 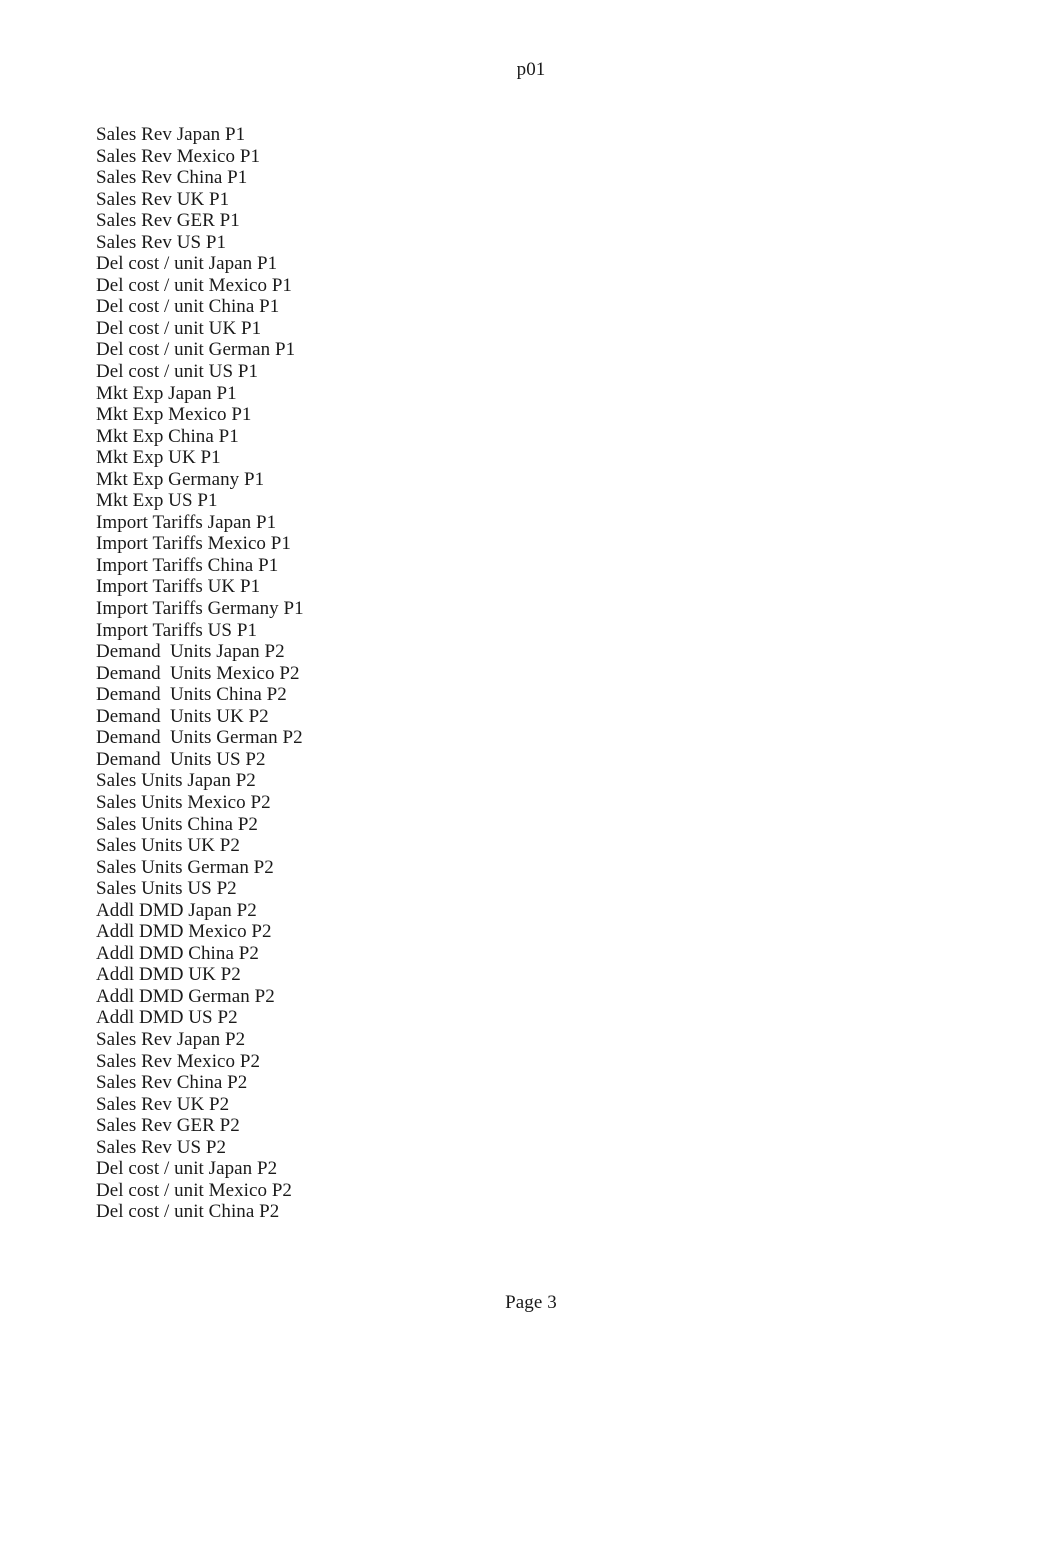 What do you see at coordinates (177, 824) in the screenshot?
I see `document-line: Sales Units China P2` at bounding box center [177, 824].